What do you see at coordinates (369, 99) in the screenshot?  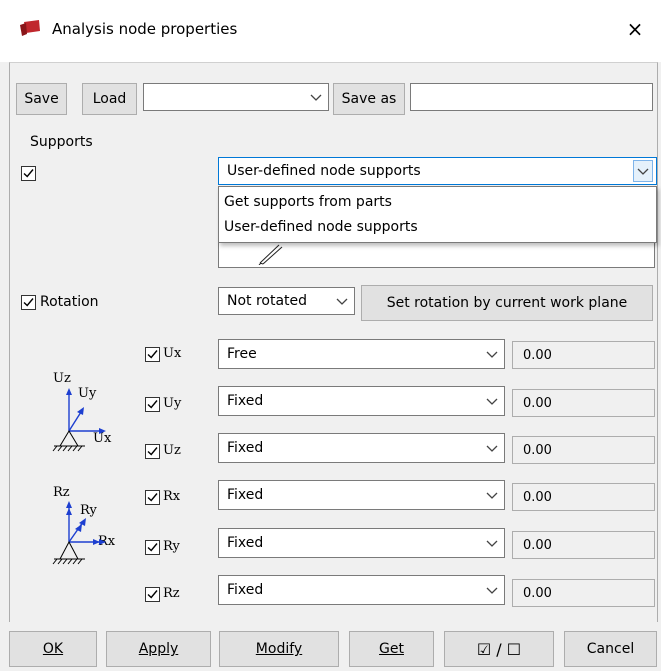 I see `save-as-button: Save as` at bounding box center [369, 99].